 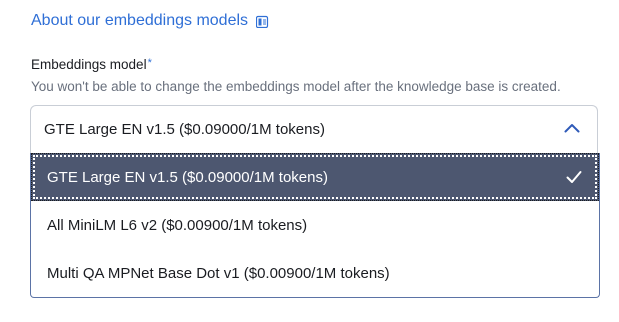 I want to click on option-all-minilm-l6: All MiniLM L6 v2 ($0.00900/1M tokens), so click(x=315, y=225).